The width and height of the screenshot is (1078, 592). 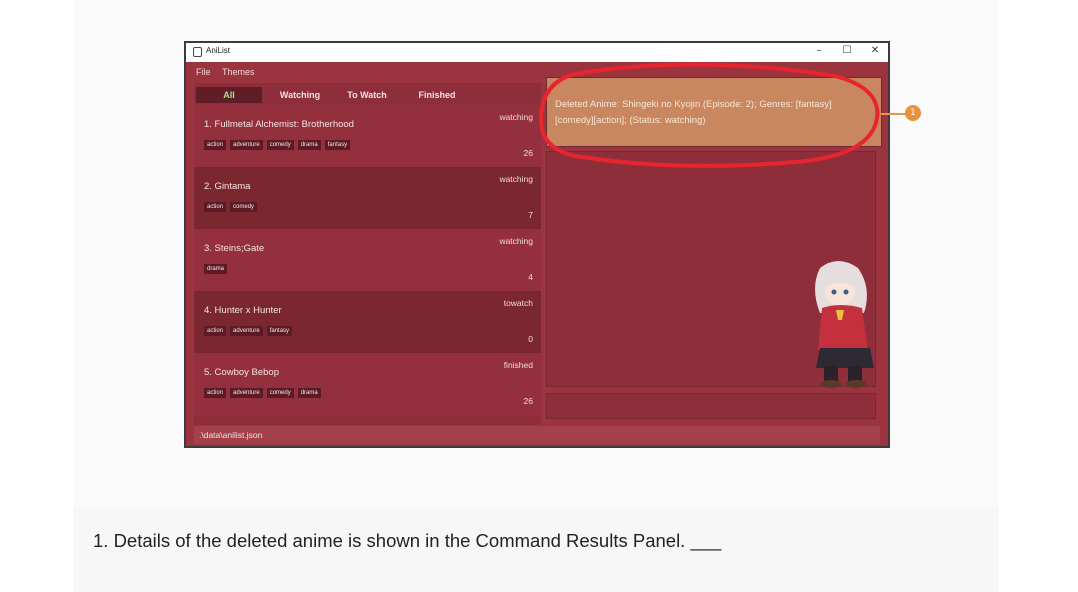 I want to click on status-bar: .\data\anilist.json, so click(x=537, y=435).